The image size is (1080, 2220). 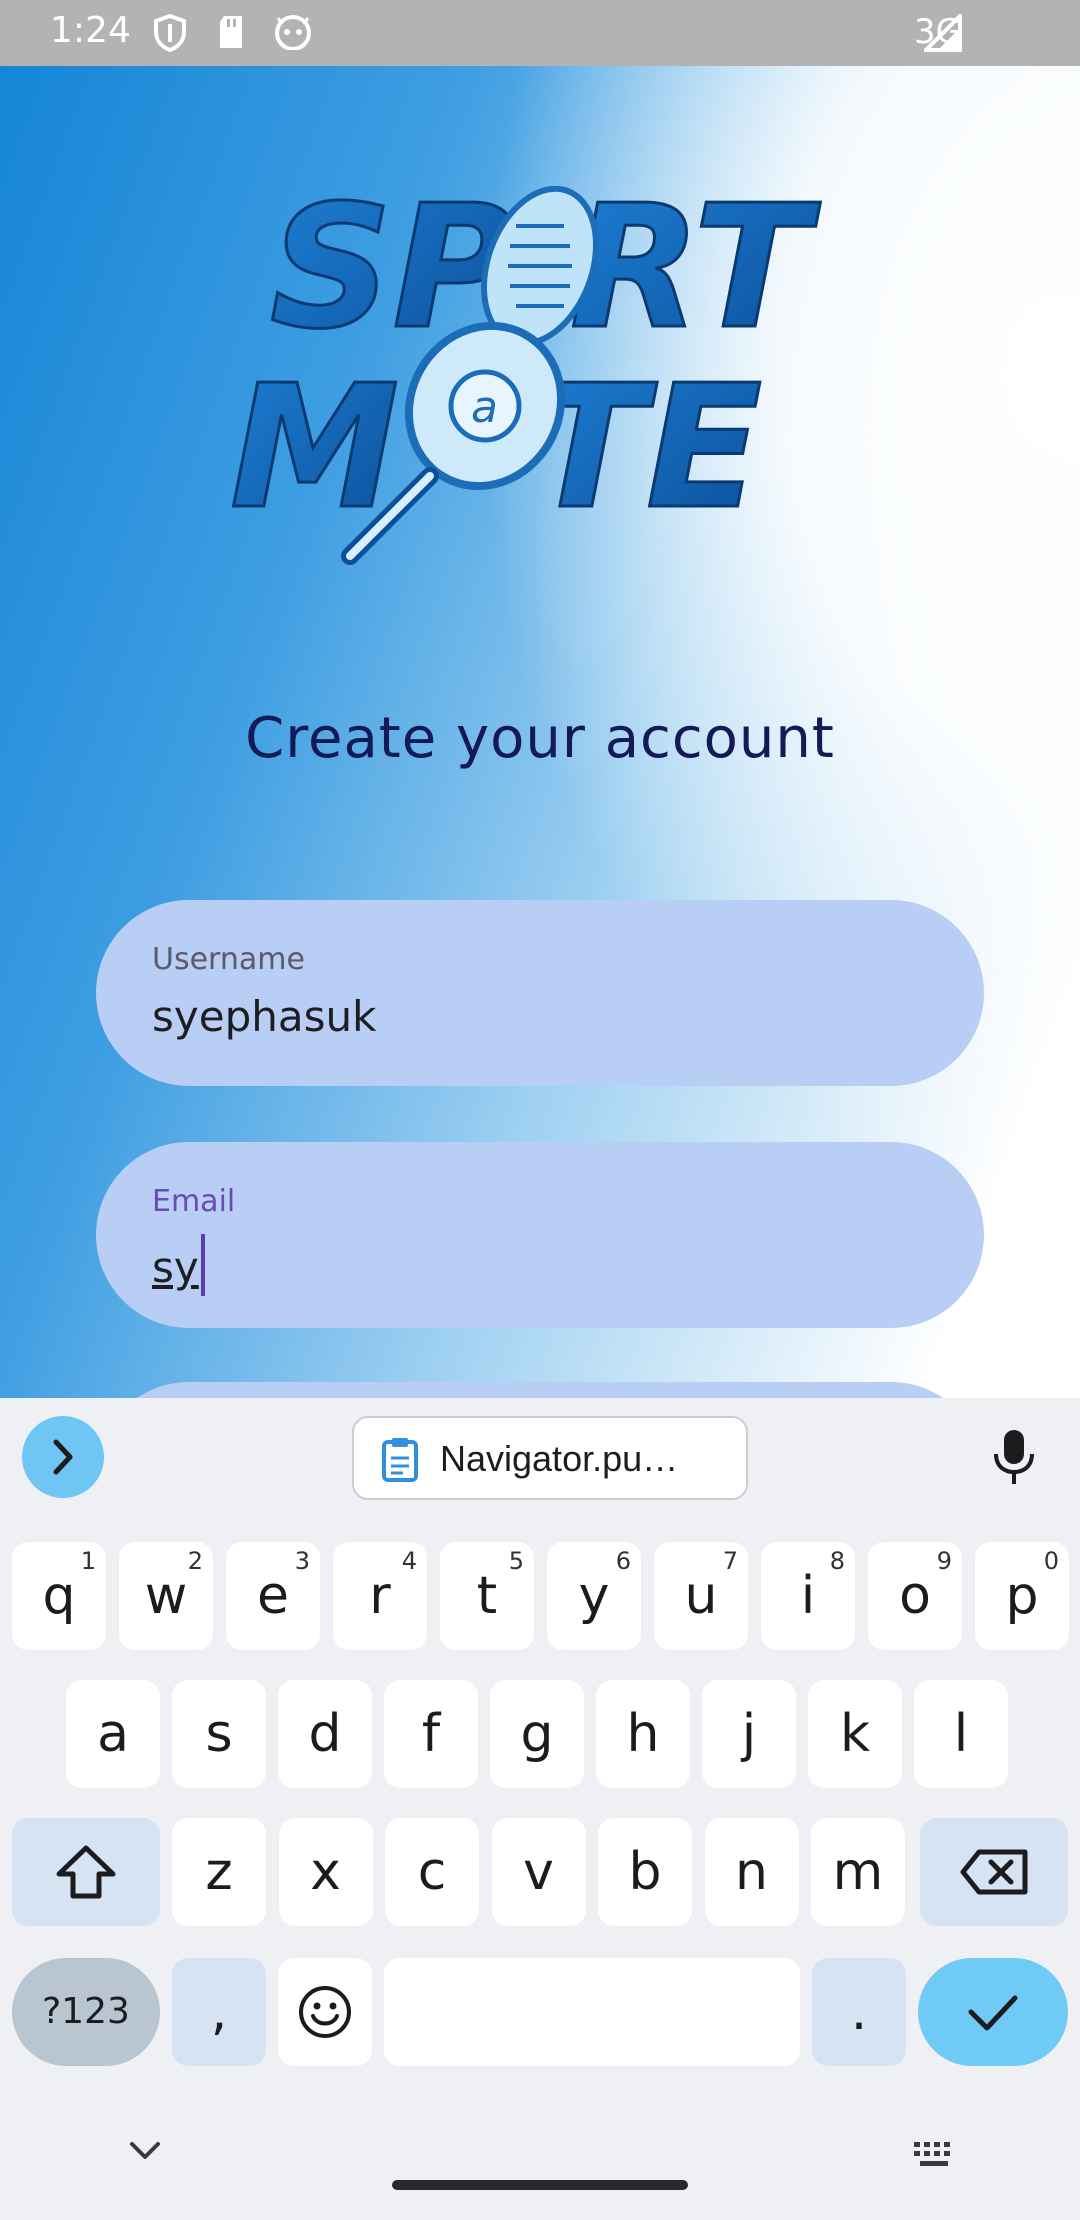 I want to click on key-hint: 8, so click(x=837, y=1561).